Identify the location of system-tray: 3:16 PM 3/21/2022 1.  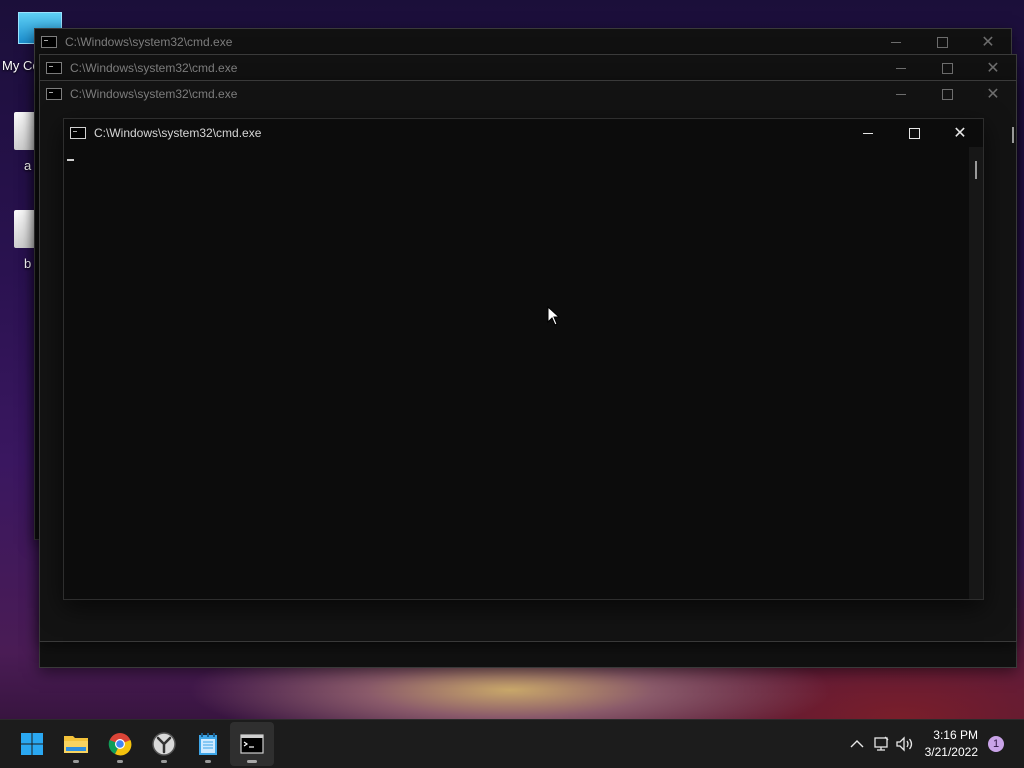
(934, 744).